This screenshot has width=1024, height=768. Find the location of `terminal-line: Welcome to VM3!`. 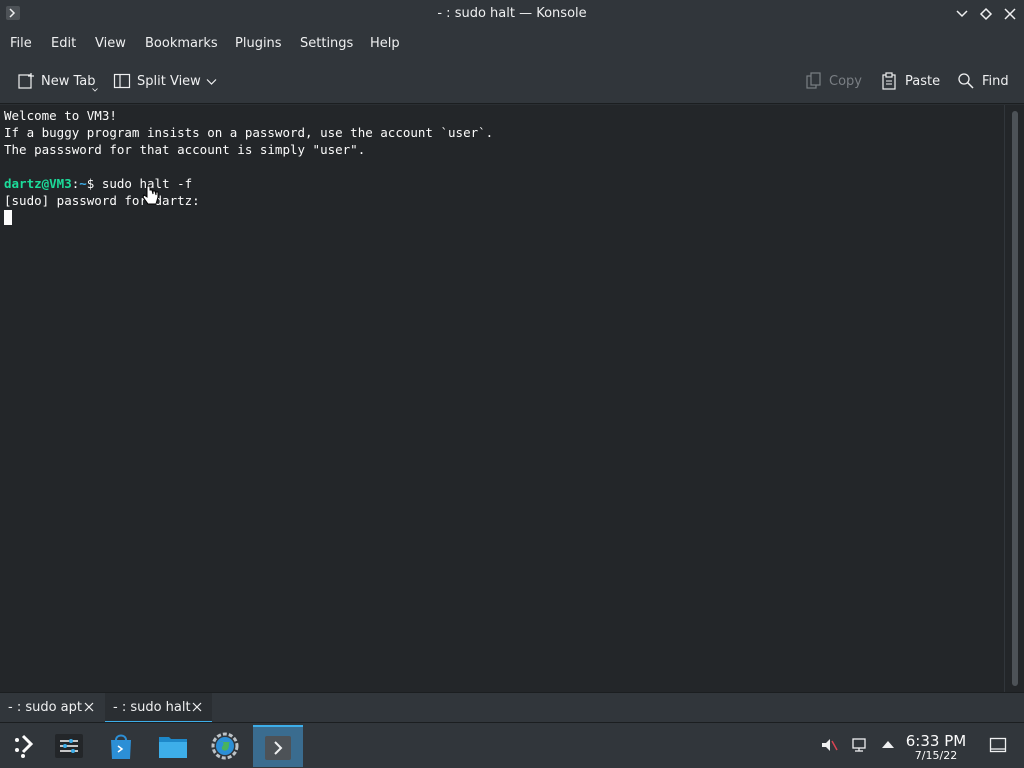

terminal-line: Welcome to VM3! is located at coordinates (60, 115).